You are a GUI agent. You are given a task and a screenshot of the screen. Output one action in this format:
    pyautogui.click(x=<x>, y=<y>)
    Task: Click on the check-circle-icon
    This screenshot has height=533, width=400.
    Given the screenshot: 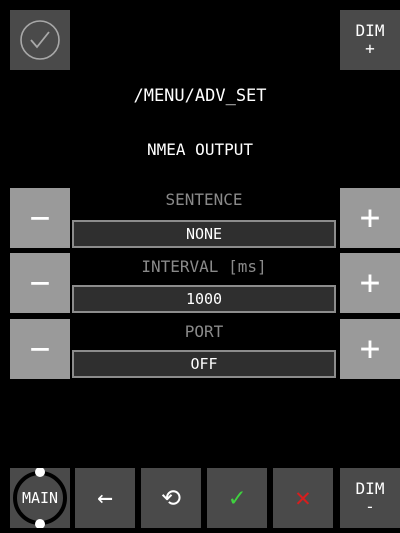 What is the action you would take?
    pyautogui.click(x=40, y=40)
    